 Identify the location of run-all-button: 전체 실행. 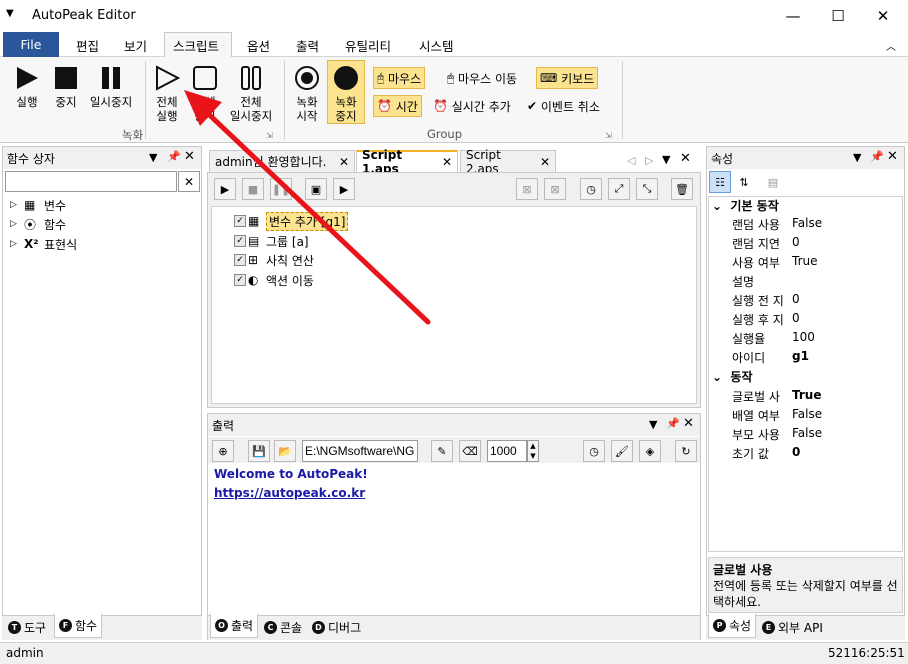
(167, 94).